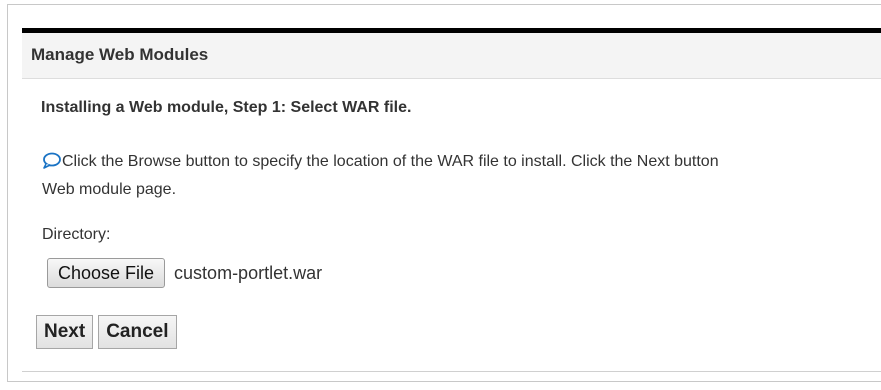  Describe the element at coordinates (109, 189) in the screenshot. I see `help-text-line-2: Web module page.` at that location.